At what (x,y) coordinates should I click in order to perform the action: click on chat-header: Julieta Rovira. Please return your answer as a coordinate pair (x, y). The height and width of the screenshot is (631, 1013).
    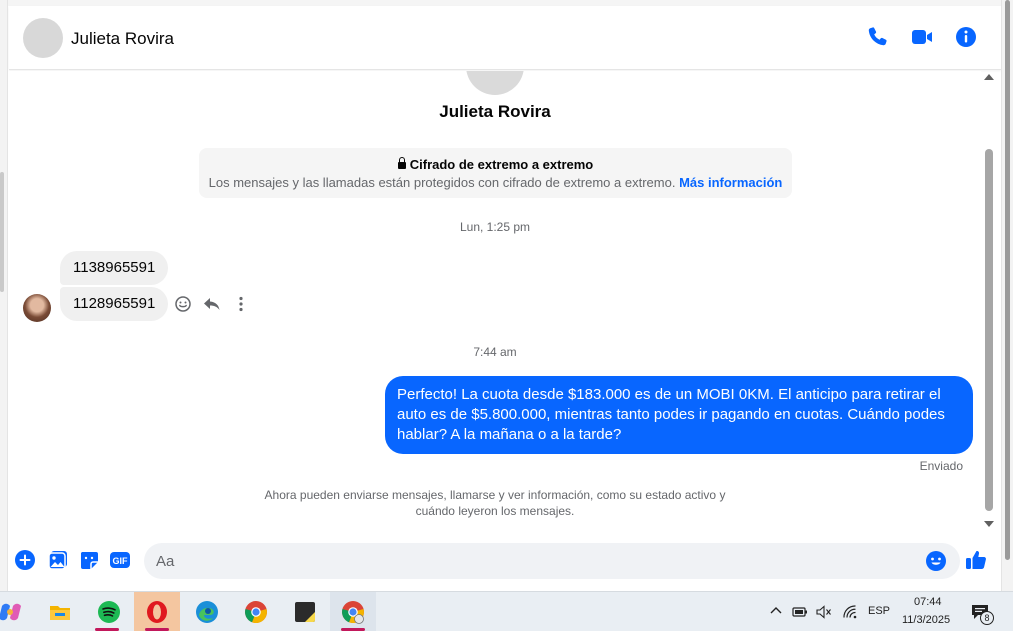
    Looking at the image, I should click on (505, 38).